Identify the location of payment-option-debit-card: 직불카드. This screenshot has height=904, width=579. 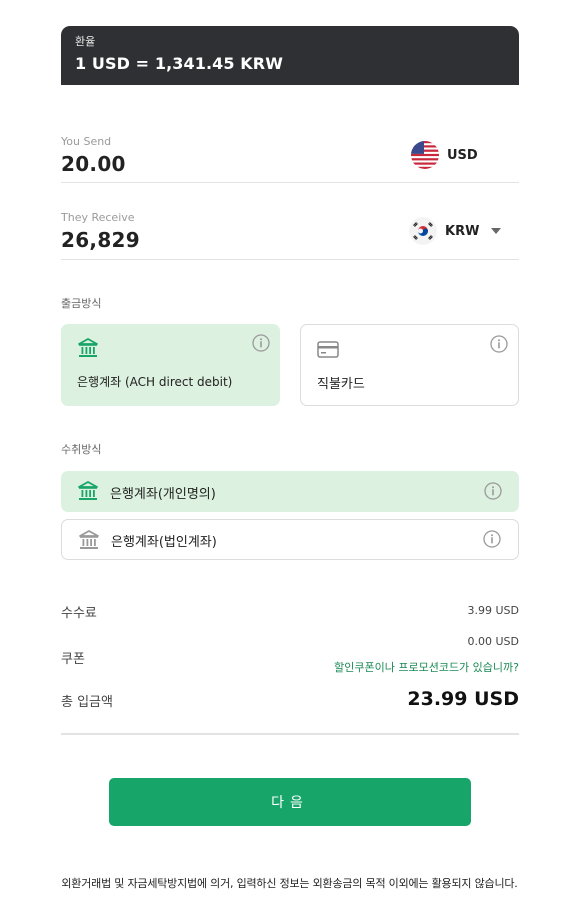
(409, 365).